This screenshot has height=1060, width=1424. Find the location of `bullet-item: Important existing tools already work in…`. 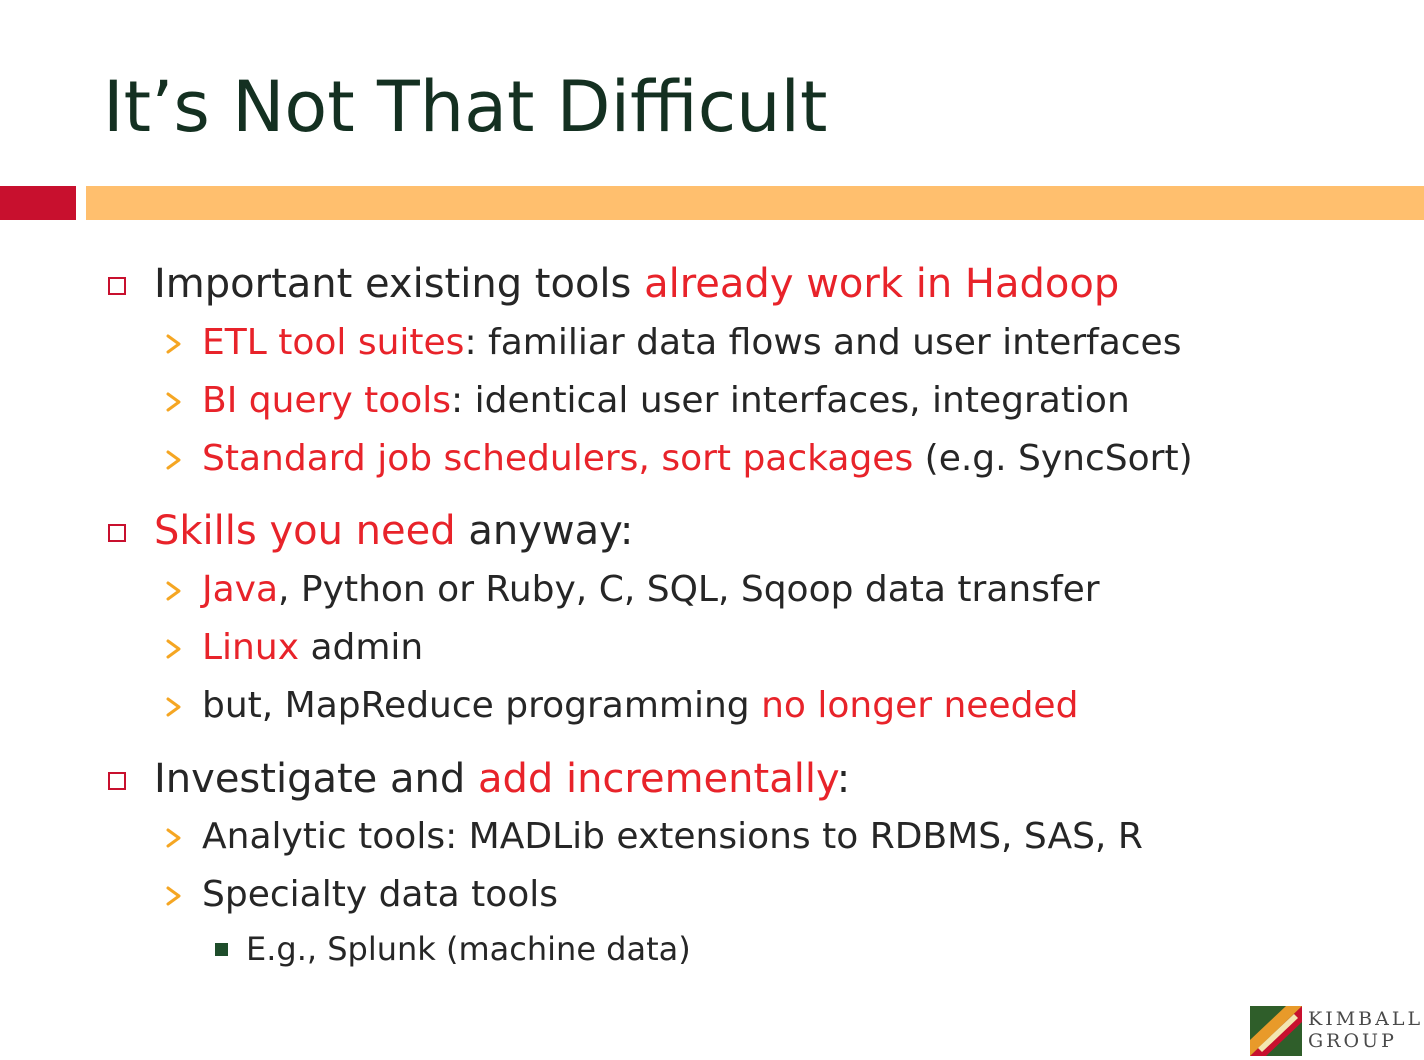

bullet-item: Important existing tools already work in… is located at coordinates (636, 284).